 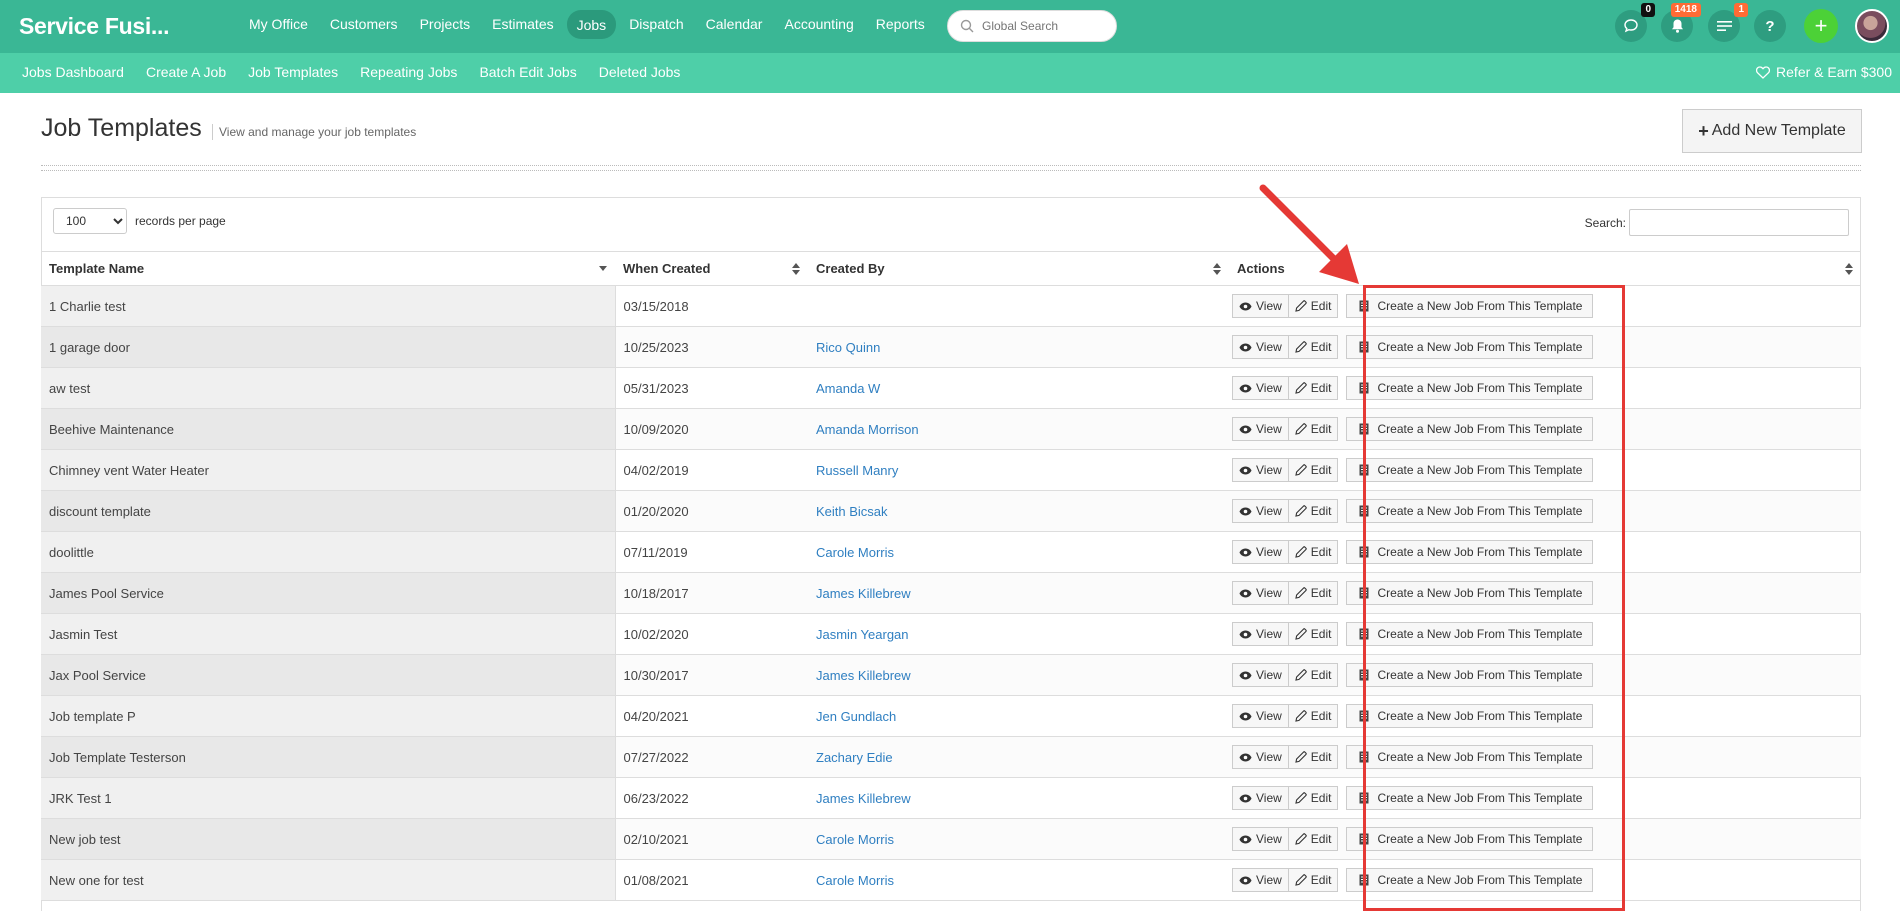 I want to click on column-header-template-name: Template Name, so click(x=328, y=268).